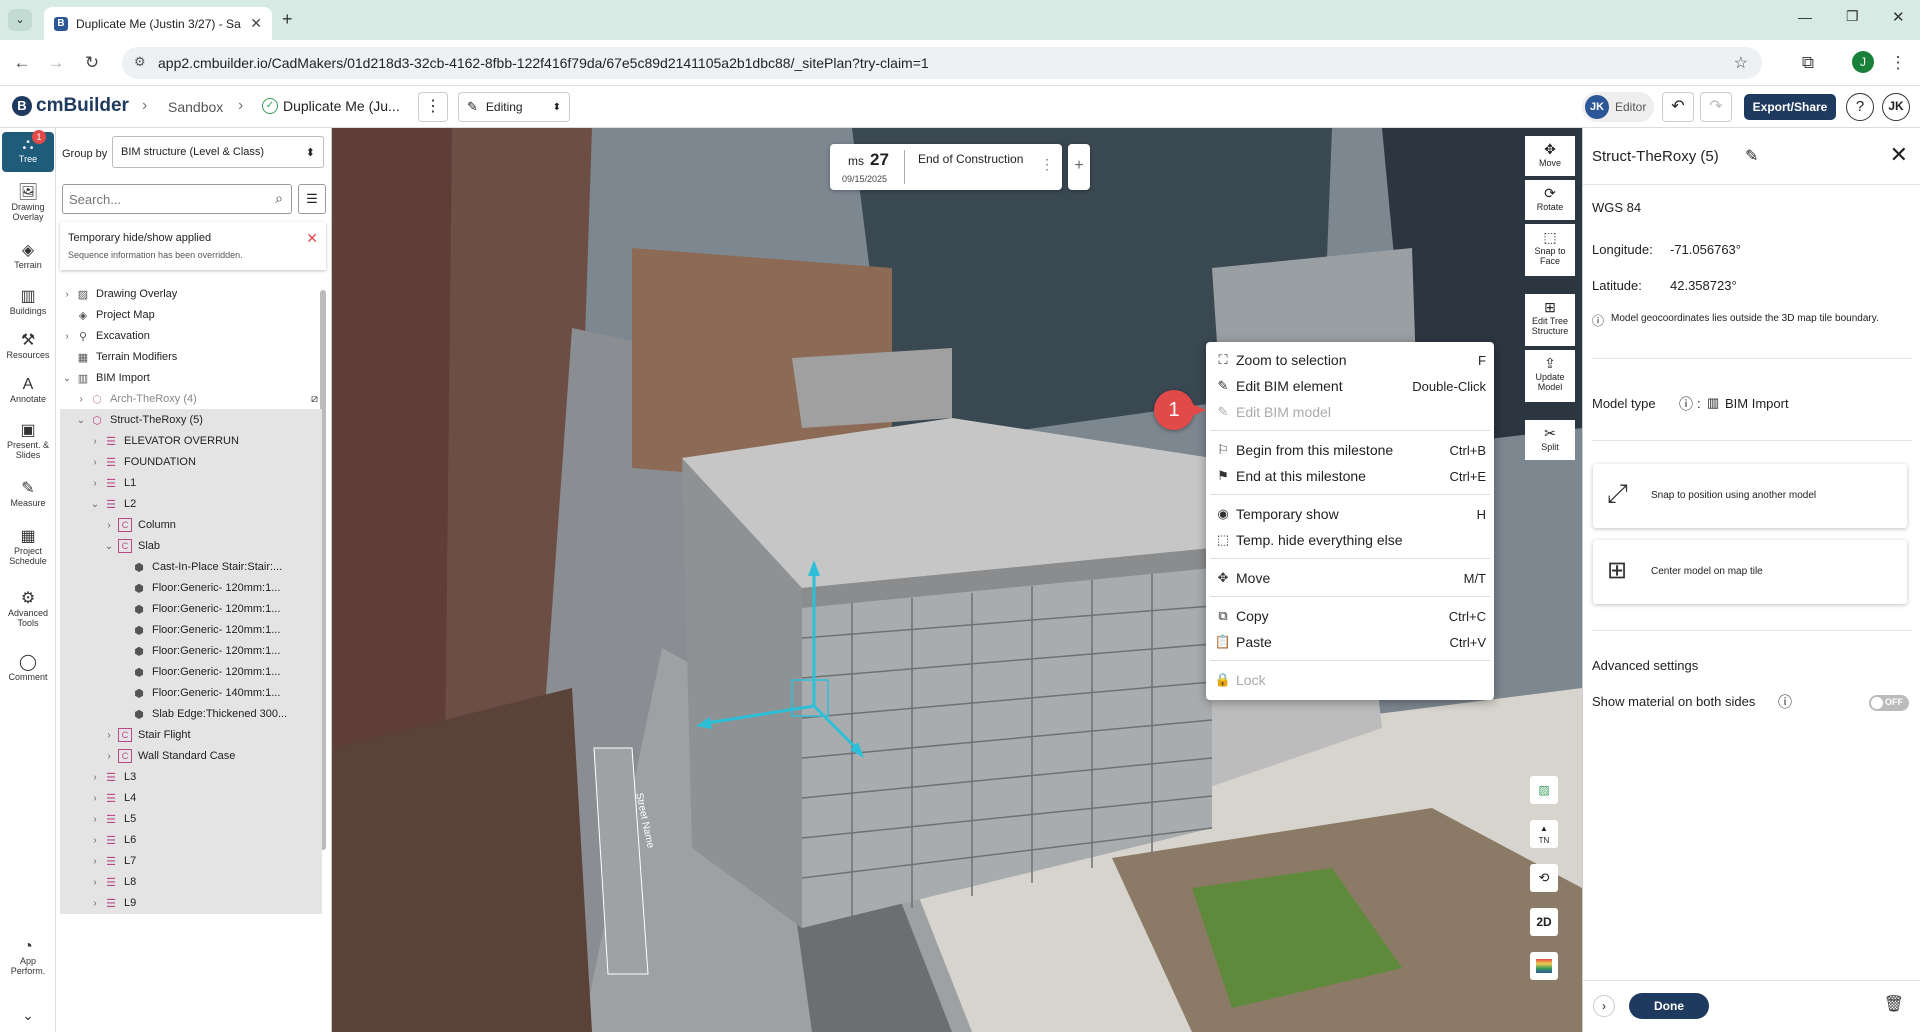 The height and width of the screenshot is (1032, 1920). What do you see at coordinates (1550, 376) in the screenshot?
I see `update-model-tool: ⇪ Update Model` at bounding box center [1550, 376].